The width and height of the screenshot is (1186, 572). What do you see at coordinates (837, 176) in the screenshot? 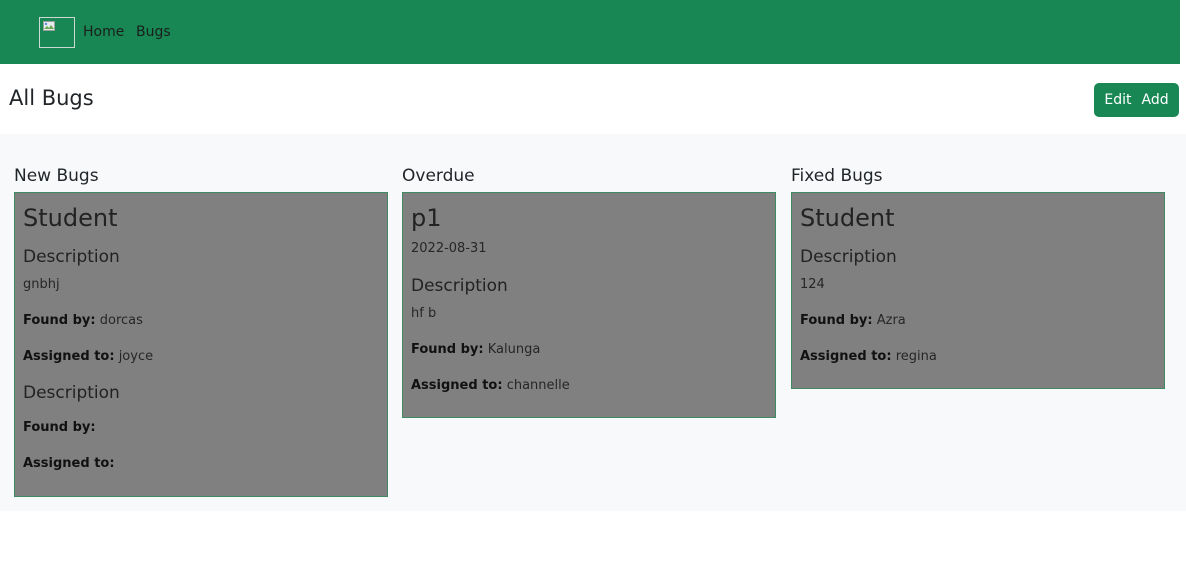
I see `column-title-fixed-bugs: Fixed Bugs` at bounding box center [837, 176].